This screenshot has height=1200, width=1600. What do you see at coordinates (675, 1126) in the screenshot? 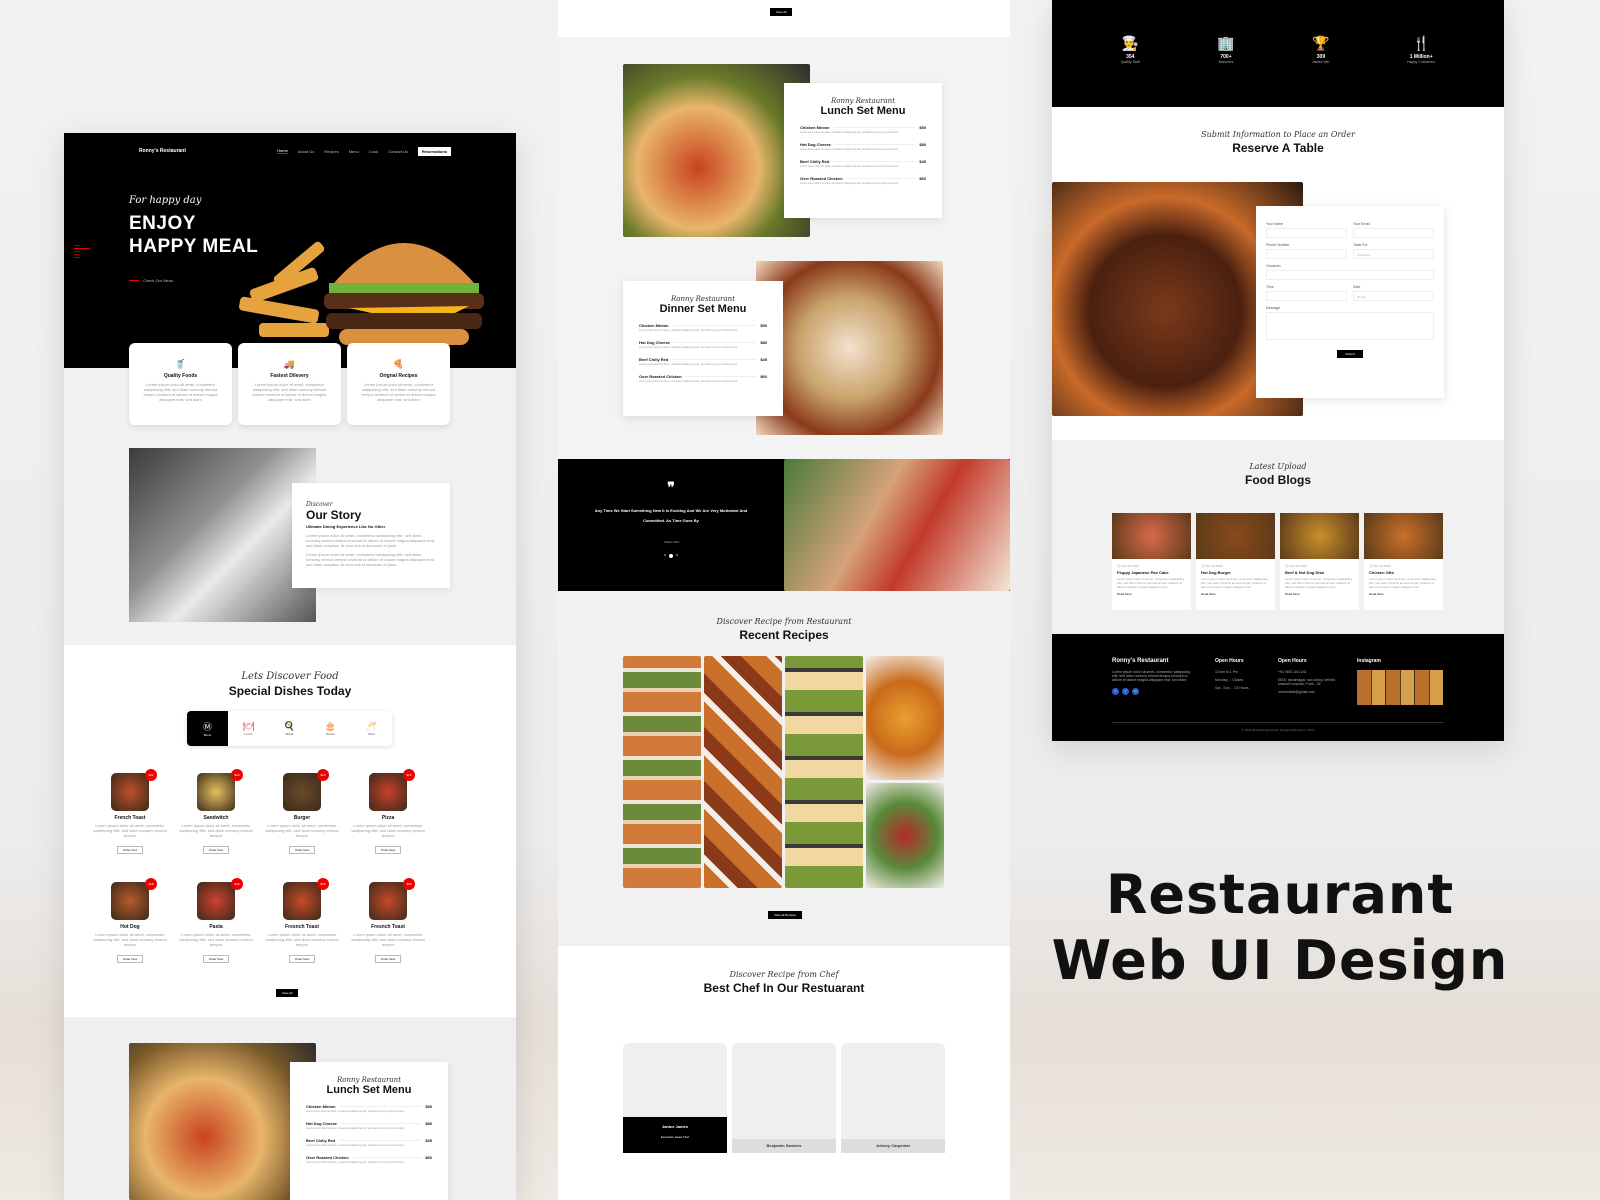
I see `chef-name: Janice James` at bounding box center [675, 1126].